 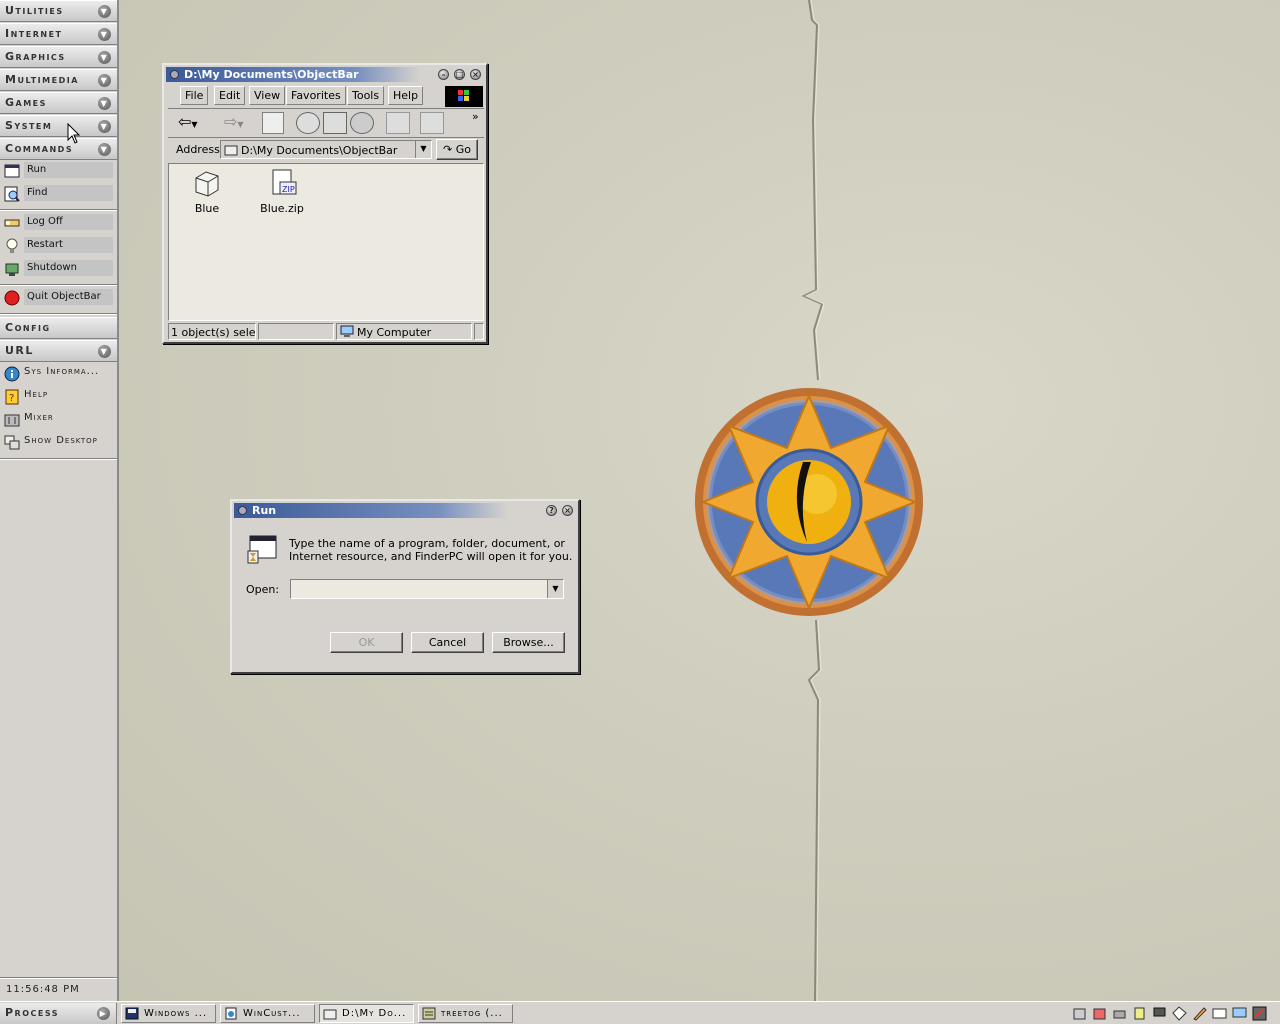 I want to click on process-button: Process ▶, so click(x=58, y=1013).